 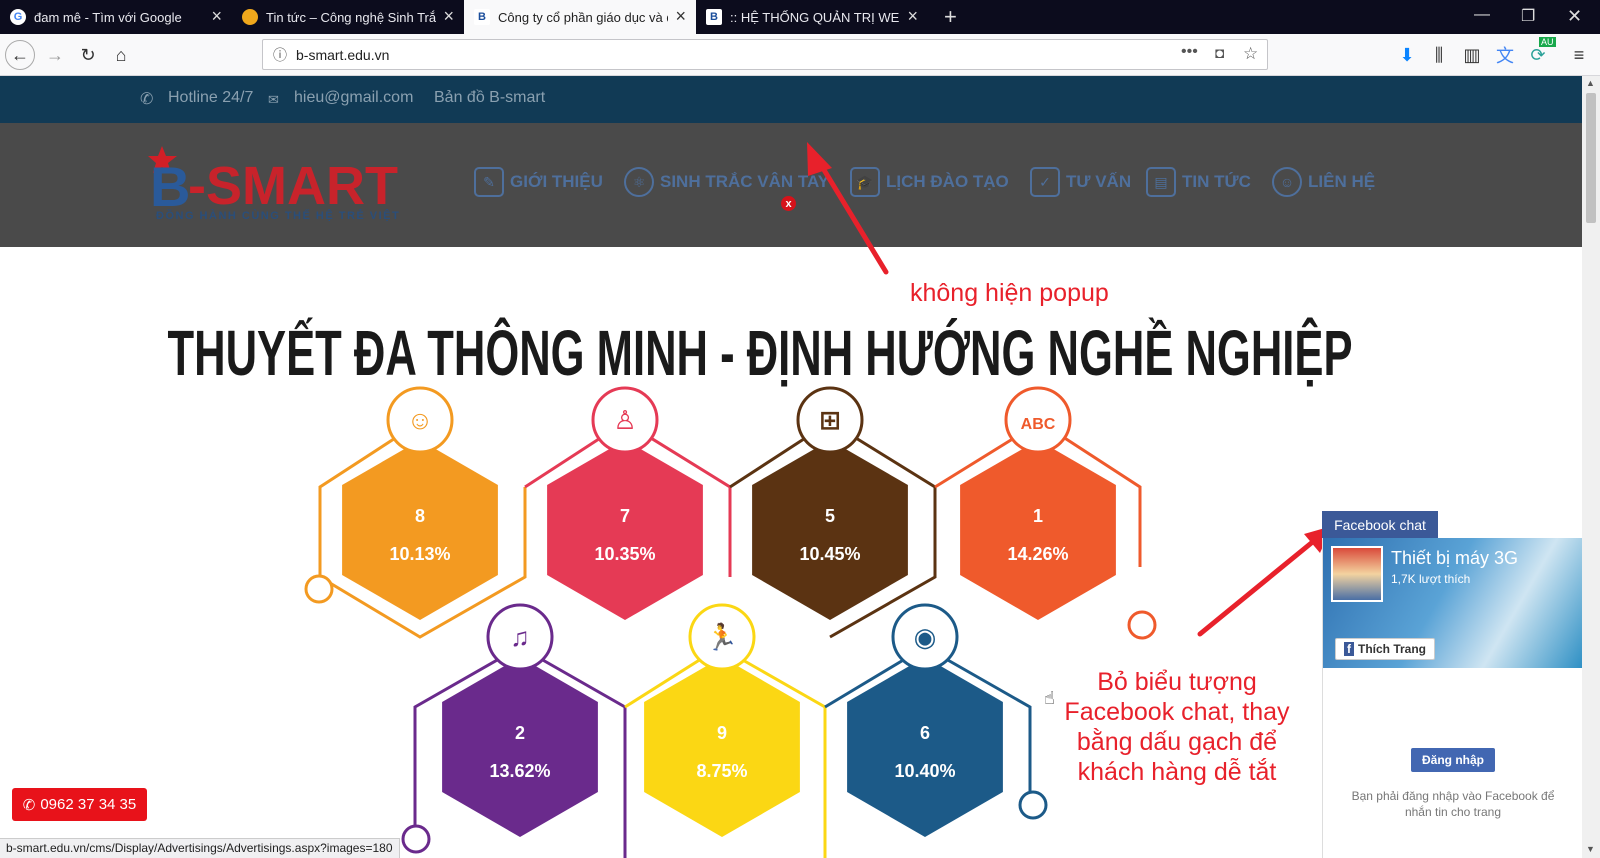 I want to click on avatar-image, so click(x=1357, y=574).